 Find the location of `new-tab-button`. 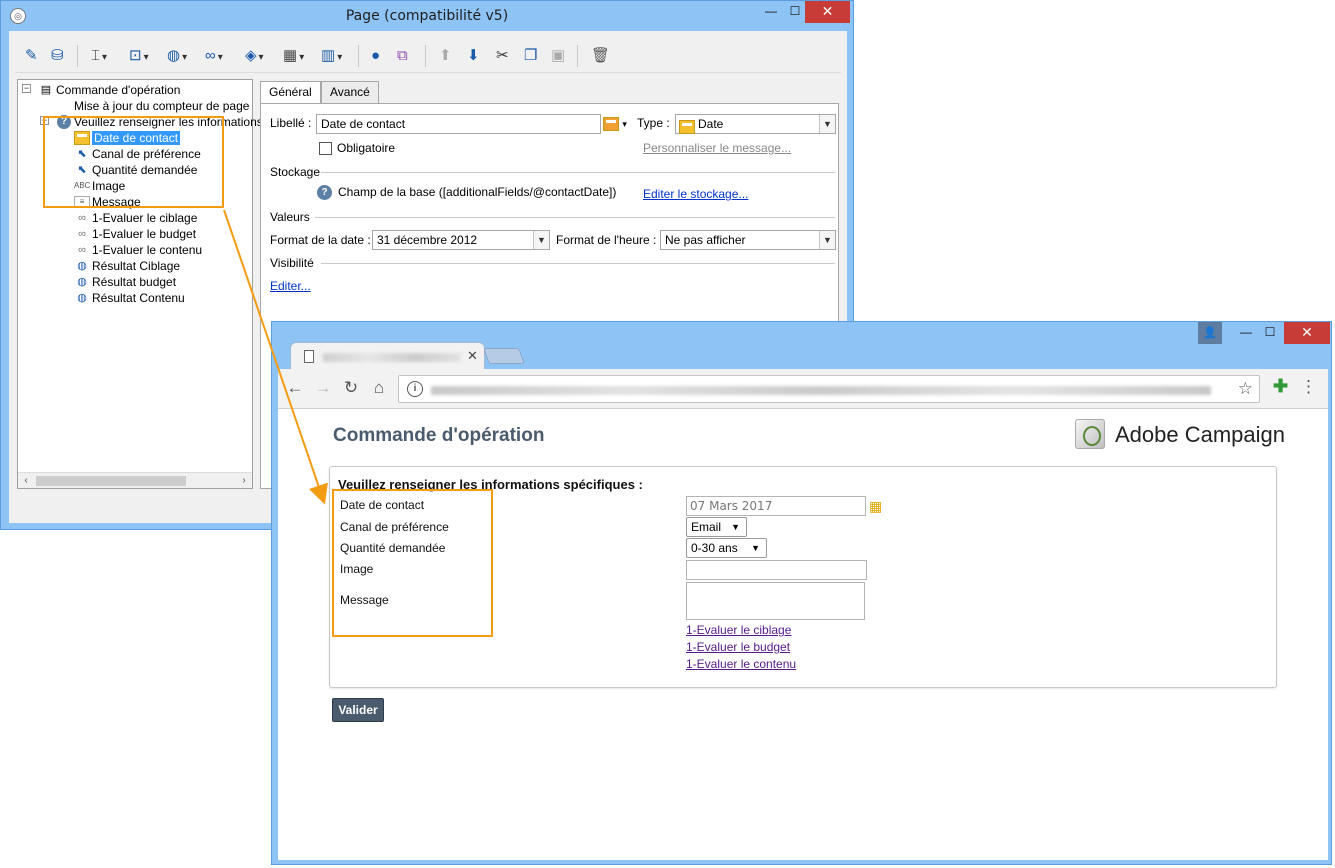

new-tab-button is located at coordinates (504, 356).